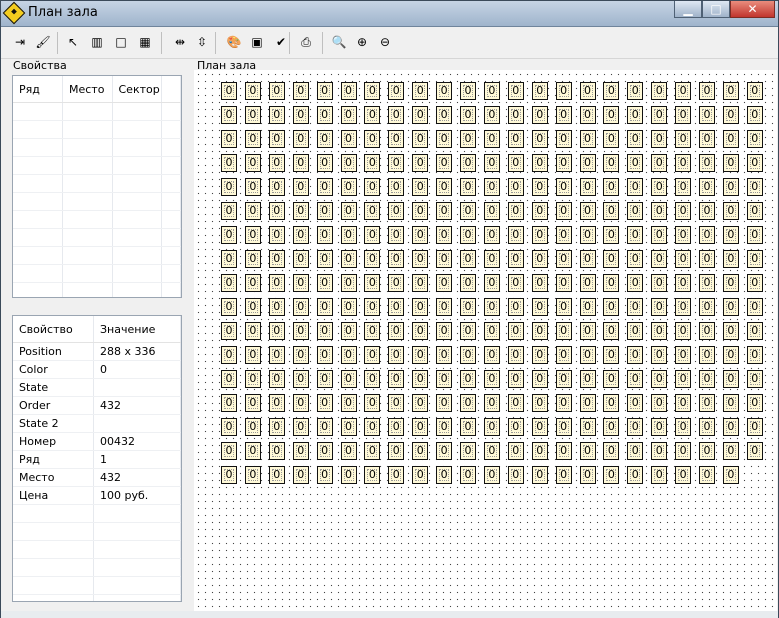 This screenshot has width=779, height=618. Describe the element at coordinates (389, 14) in the screenshot. I see `title-bar: План зала ▁ □ ✕` at that location.